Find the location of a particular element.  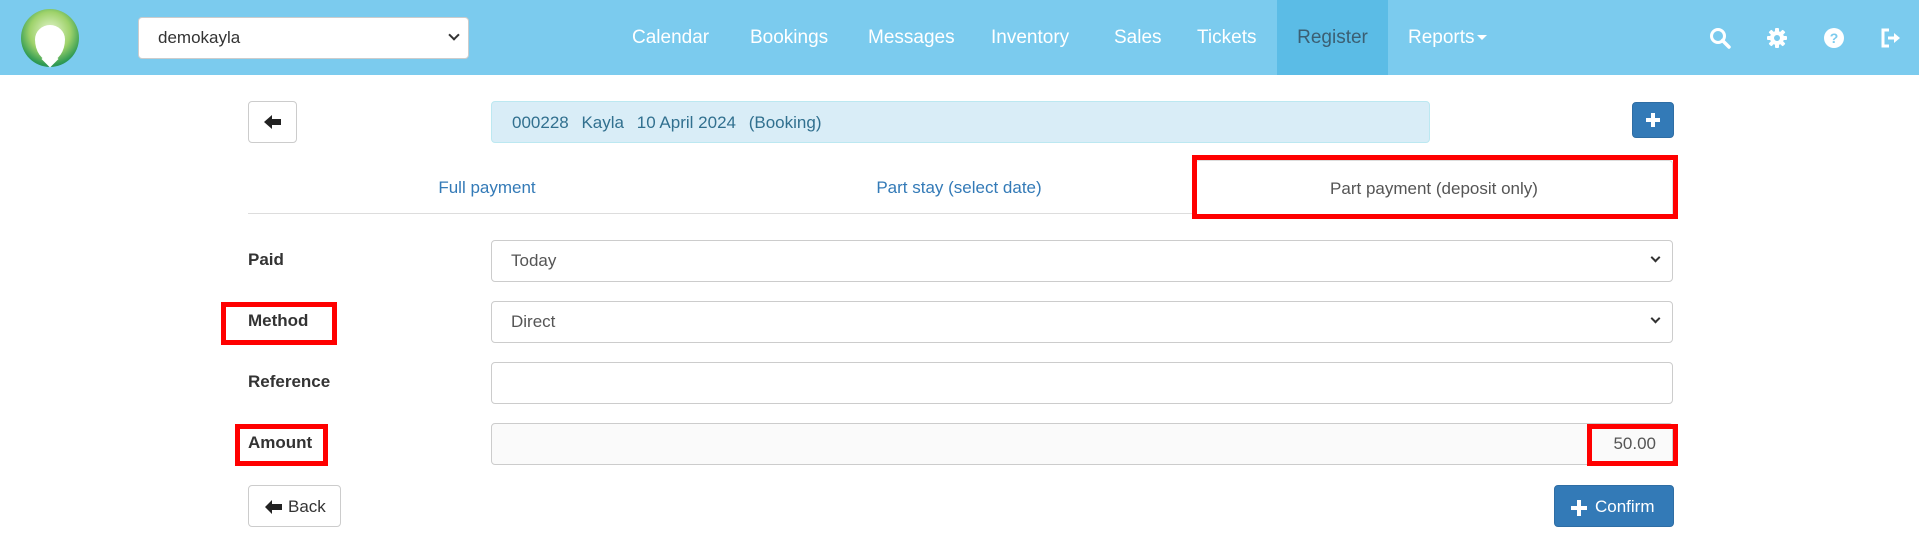

amount-input: 50.00 is located at coordinates (1082, 444).